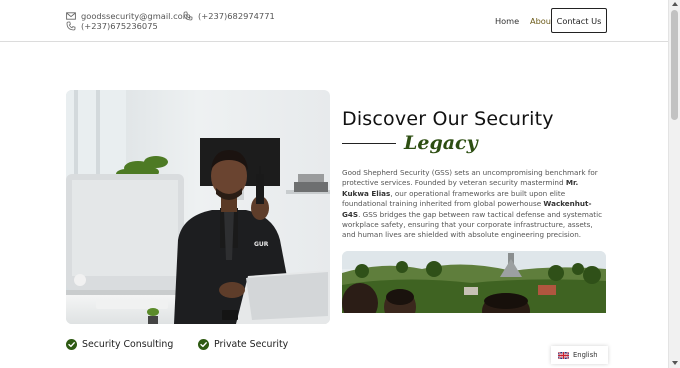 The height and width of the screenshot is (368, 680). What do you see at coordinates (675, 4) in the screenshot?
I see `scroll-up-arrow-icon` at bounding box center [675, 4].